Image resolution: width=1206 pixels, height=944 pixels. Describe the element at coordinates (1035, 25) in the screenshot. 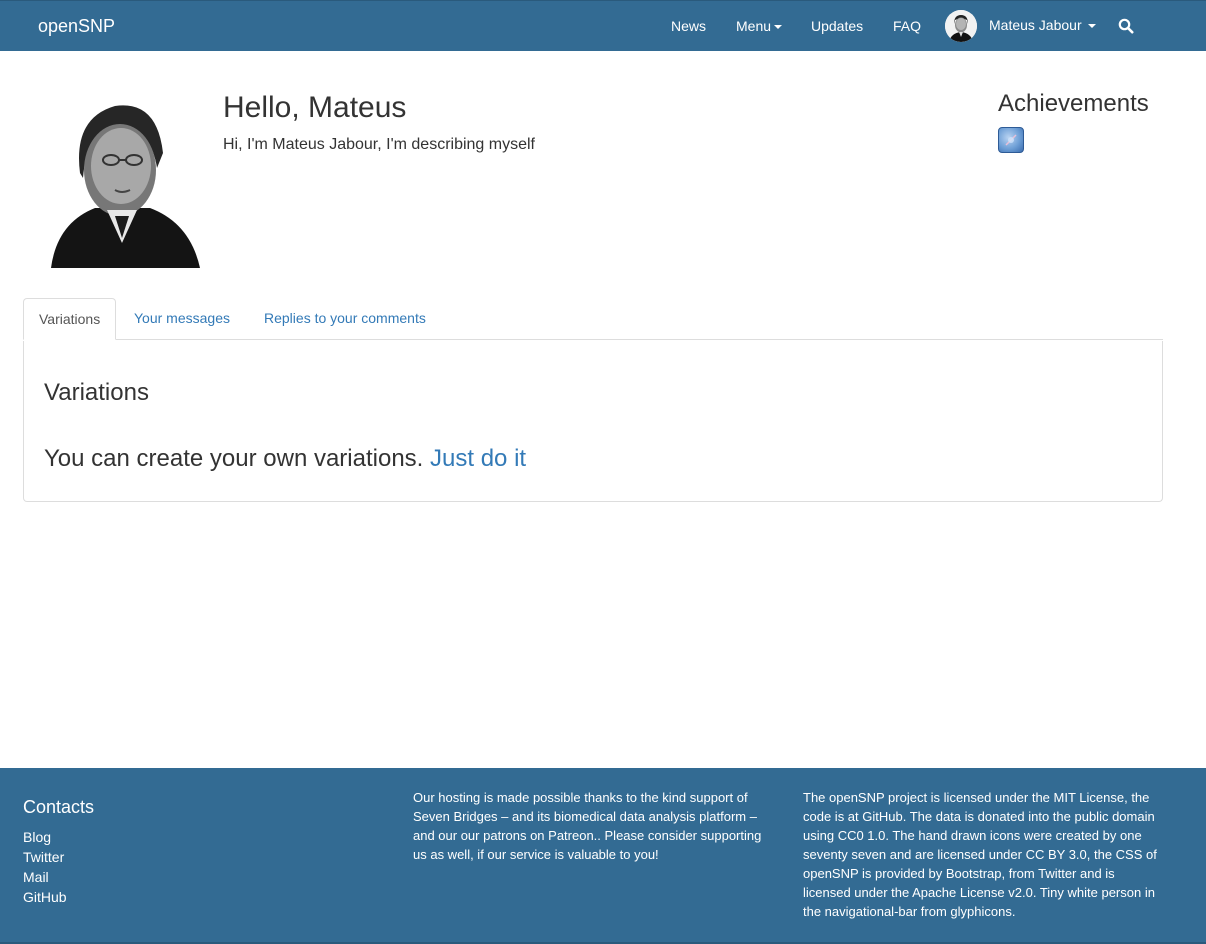

I see `user-name: Mateus Jabour` at that location.